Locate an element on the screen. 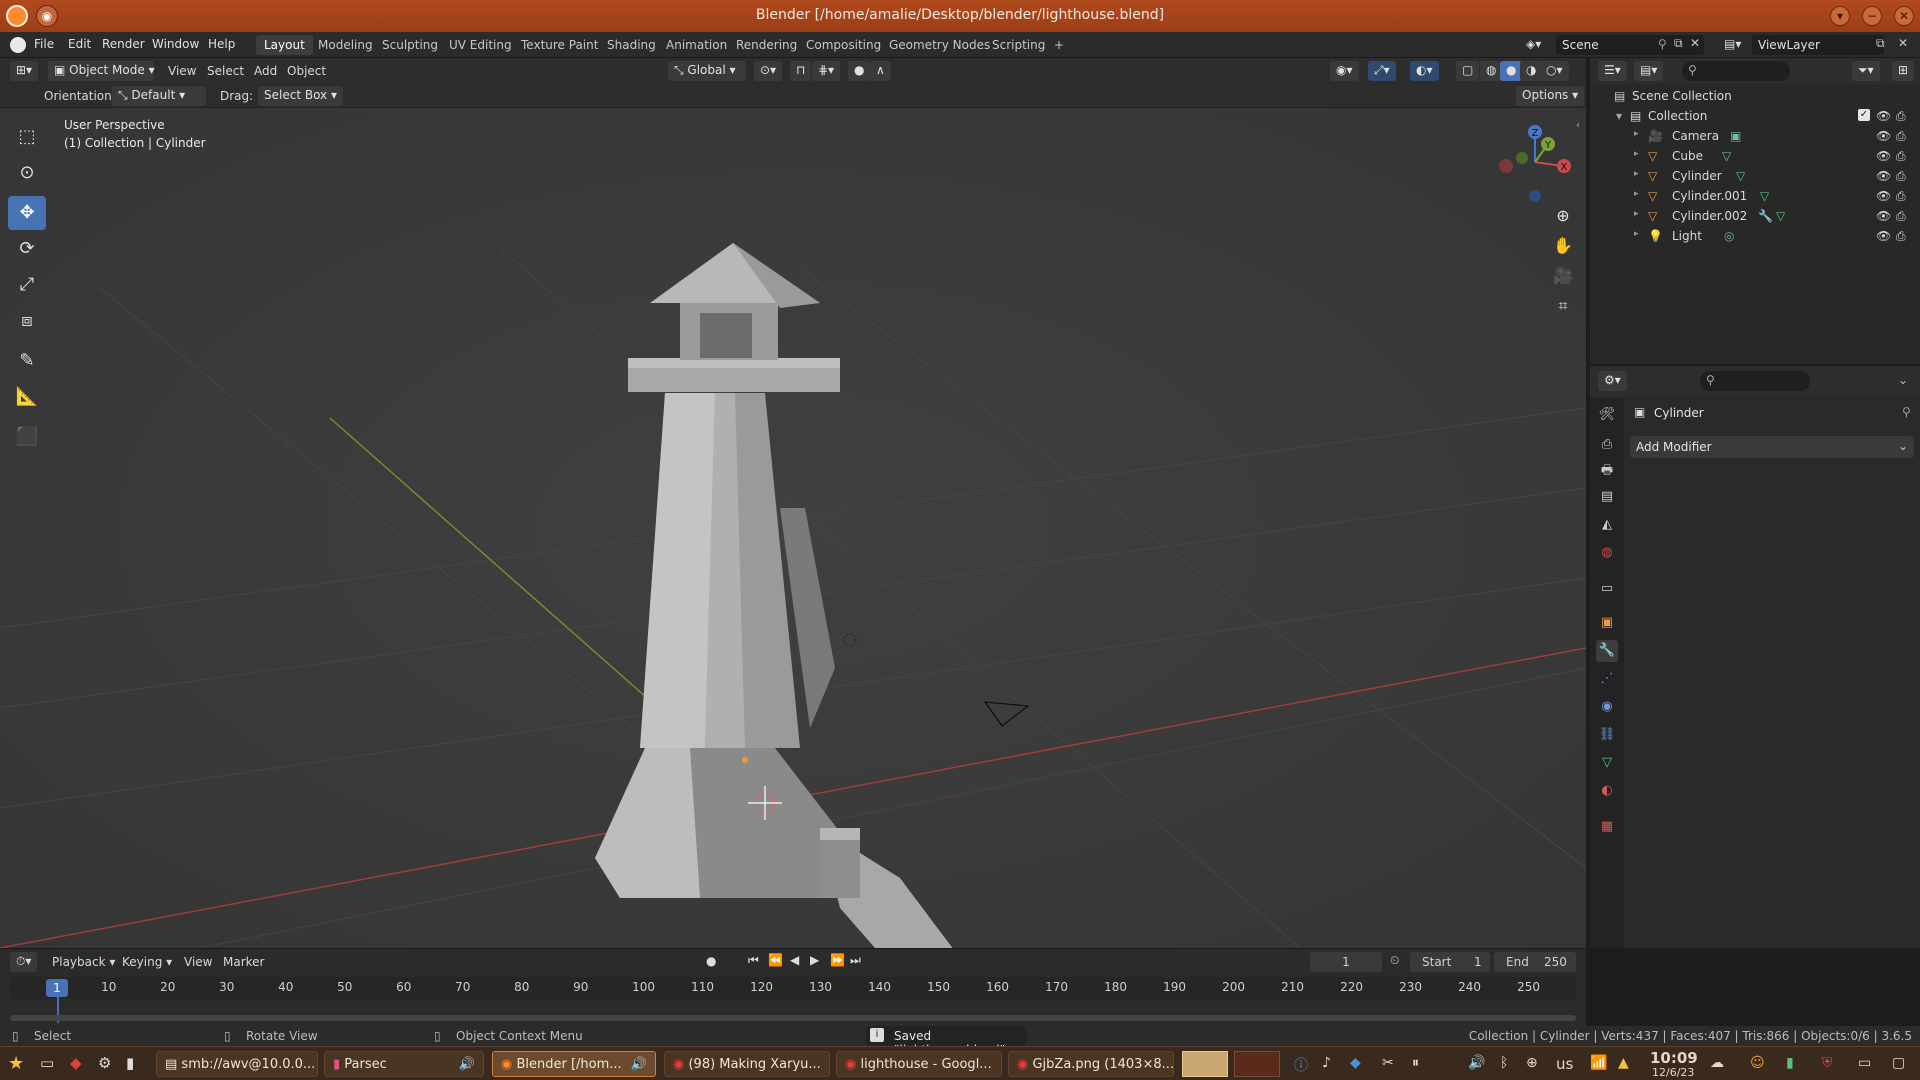 Image resolution: width=1920 pixels, height=1080 pixels. tab-geometry-nodes: Geometry Nodes is located at coordinates (939, 45).